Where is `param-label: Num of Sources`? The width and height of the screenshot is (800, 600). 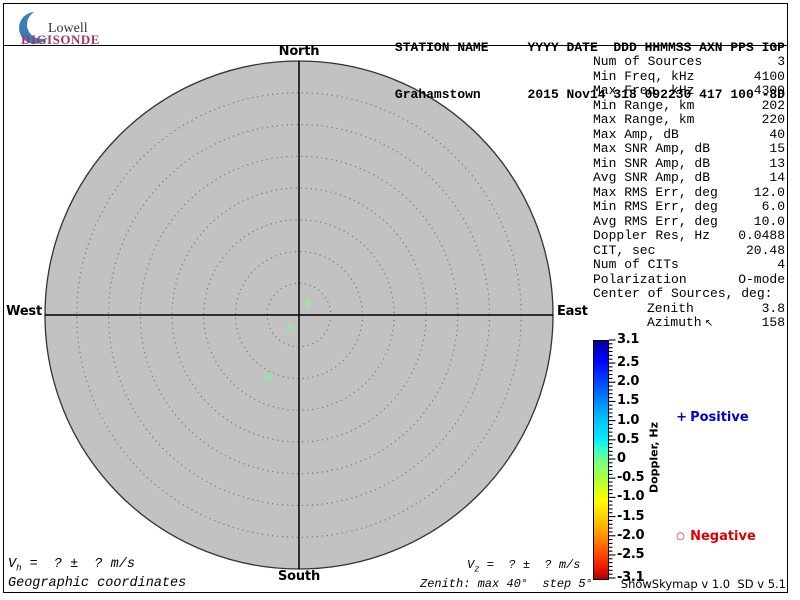
param-label: Num of Sources is located at coordinates (648, 61).